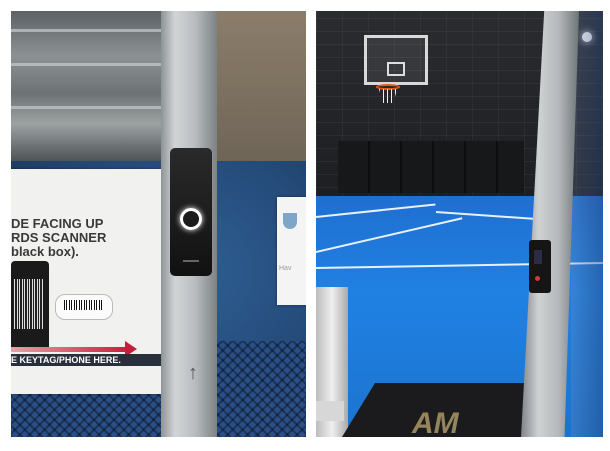  Describe the element at coordinates (191, 219) in the screenshot. I see `scanner-ring-icon` at that location.